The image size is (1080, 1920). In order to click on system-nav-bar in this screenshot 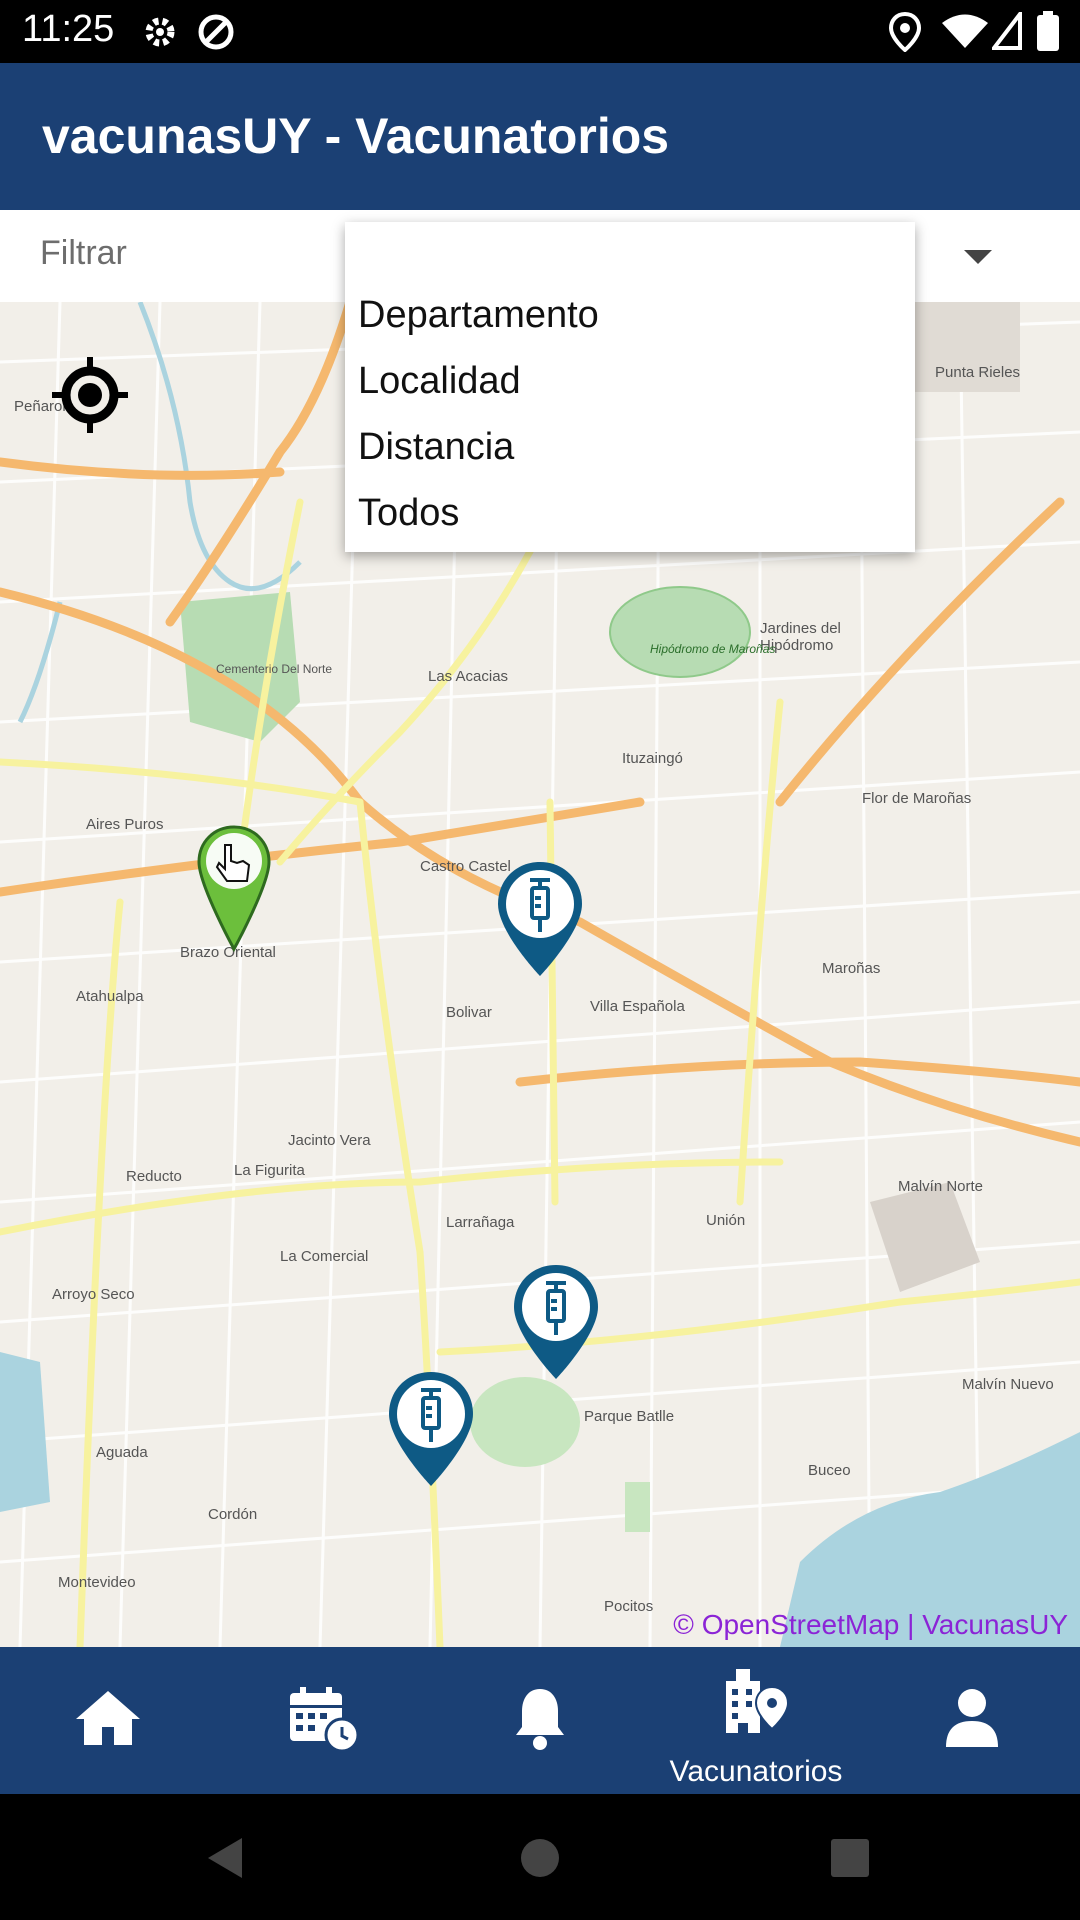, I will do `click(540, 1857)`.